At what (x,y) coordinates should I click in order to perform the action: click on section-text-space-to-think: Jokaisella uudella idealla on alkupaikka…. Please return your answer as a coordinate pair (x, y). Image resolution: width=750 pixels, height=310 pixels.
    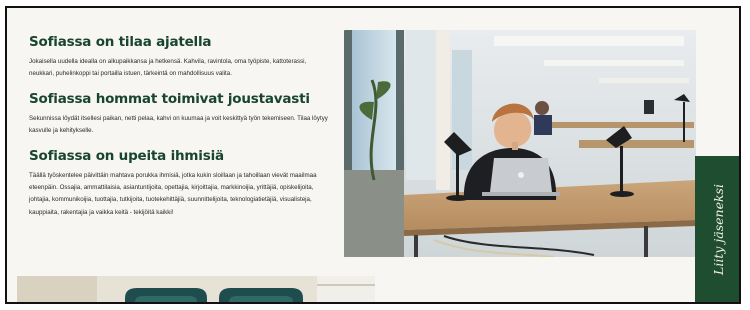
    Looking at the image, I should click on (168, 68).